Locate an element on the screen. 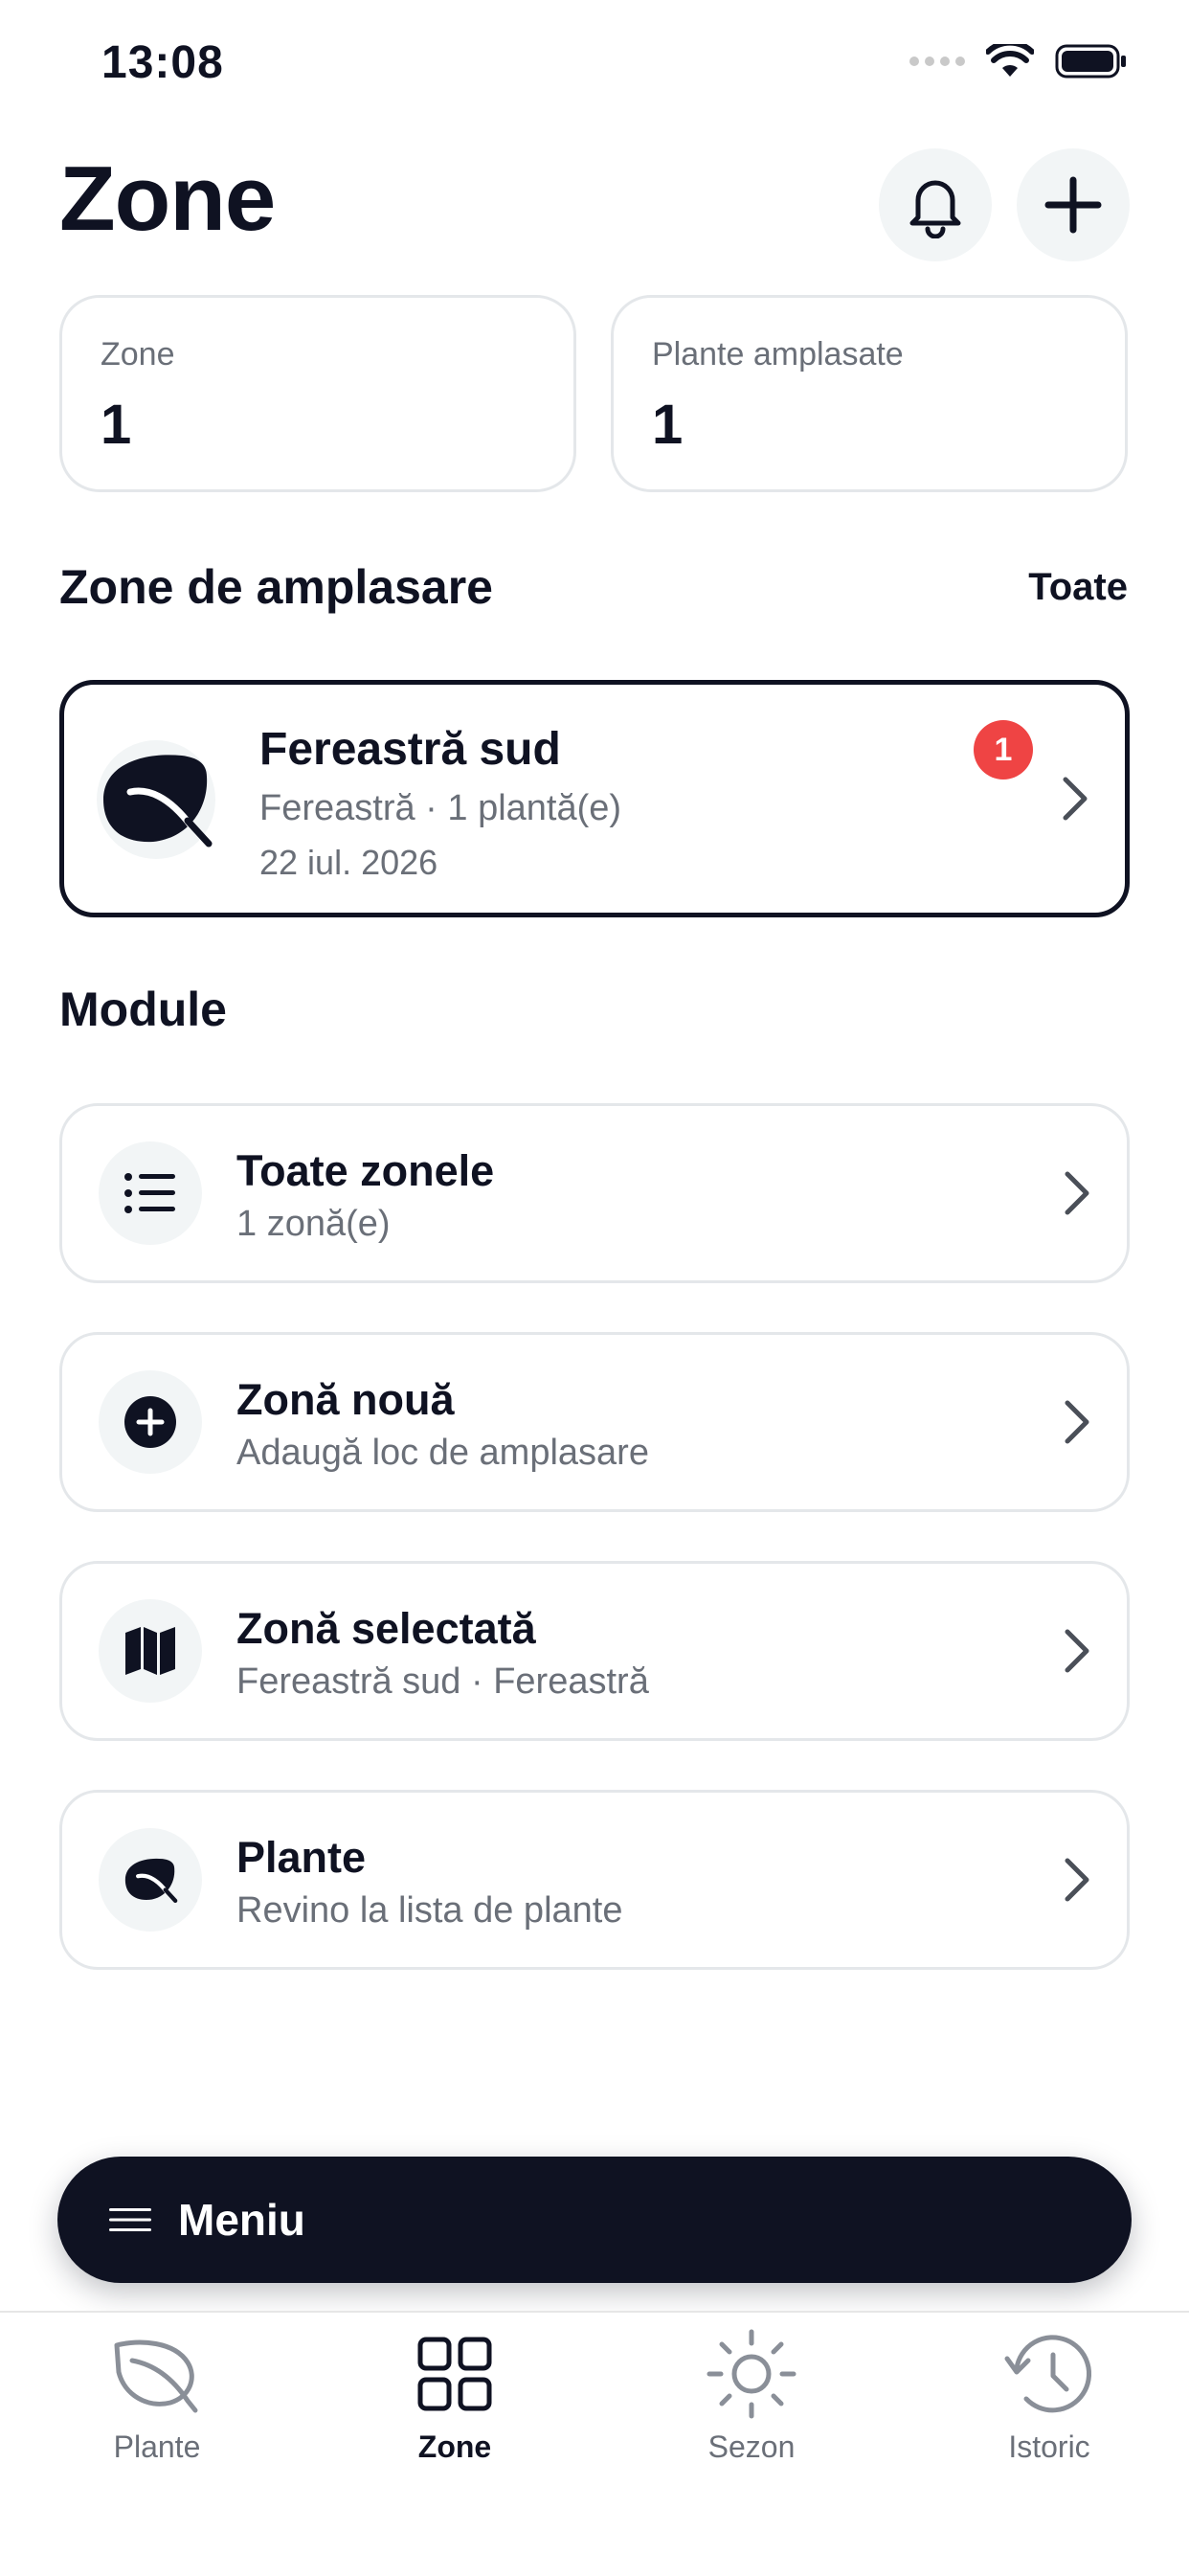 The width and height of the screenshot is (1189, 2576). zone-meta: Fereastră · 1 plantă(e) is located at coordinates (440, 808).